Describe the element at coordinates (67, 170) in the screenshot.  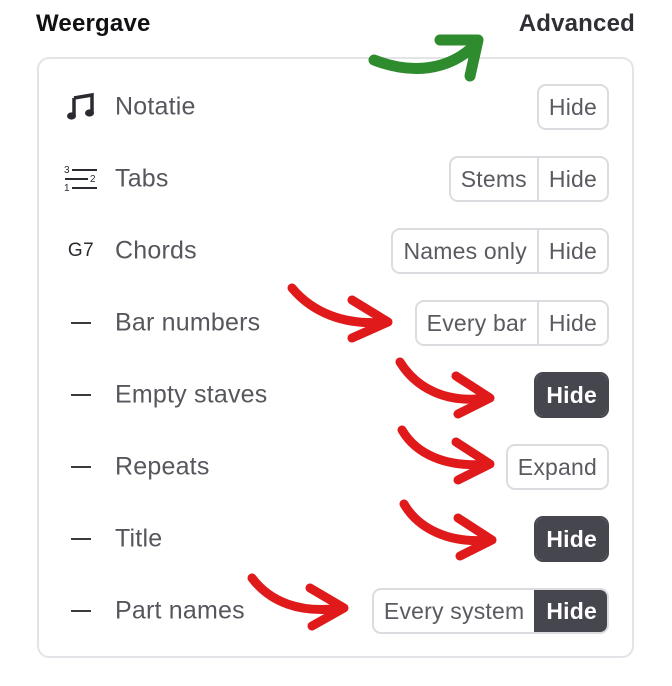
I see `tab-icon-number: 3` at that location.